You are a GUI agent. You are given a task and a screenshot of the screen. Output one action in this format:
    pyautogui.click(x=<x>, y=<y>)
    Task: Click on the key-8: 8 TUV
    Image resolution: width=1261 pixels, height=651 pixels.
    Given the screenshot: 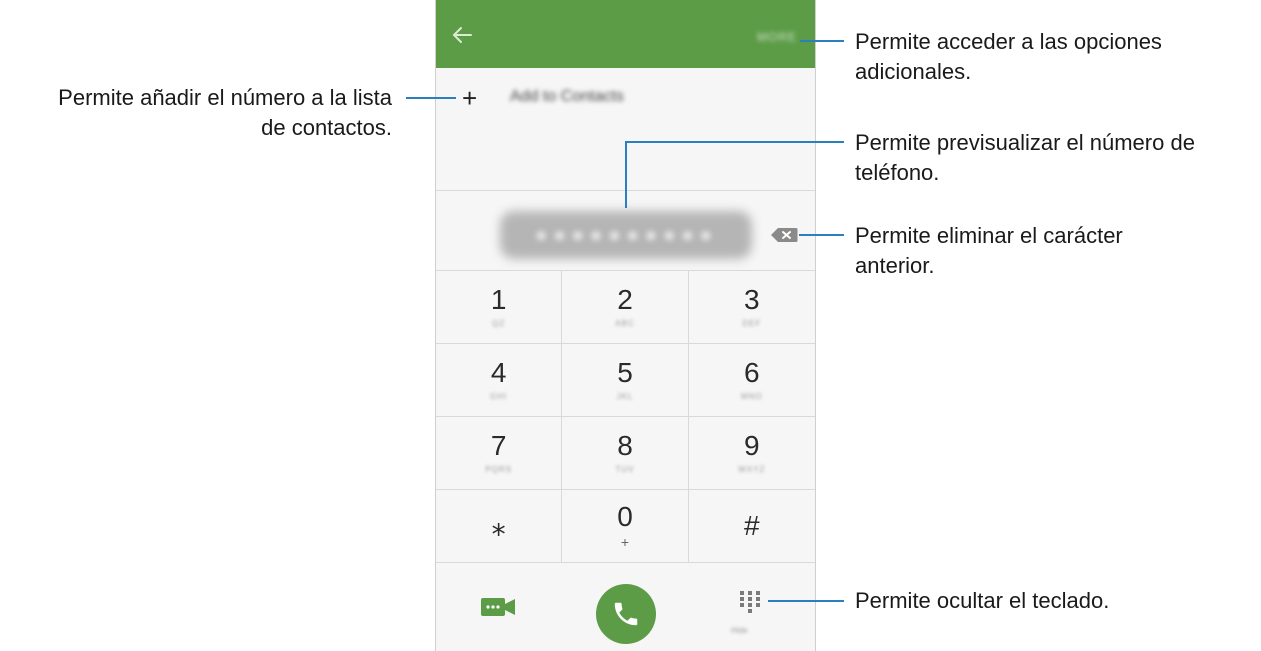 What is the action you would take?
    pyautogui.click(x=625, y=453)
    